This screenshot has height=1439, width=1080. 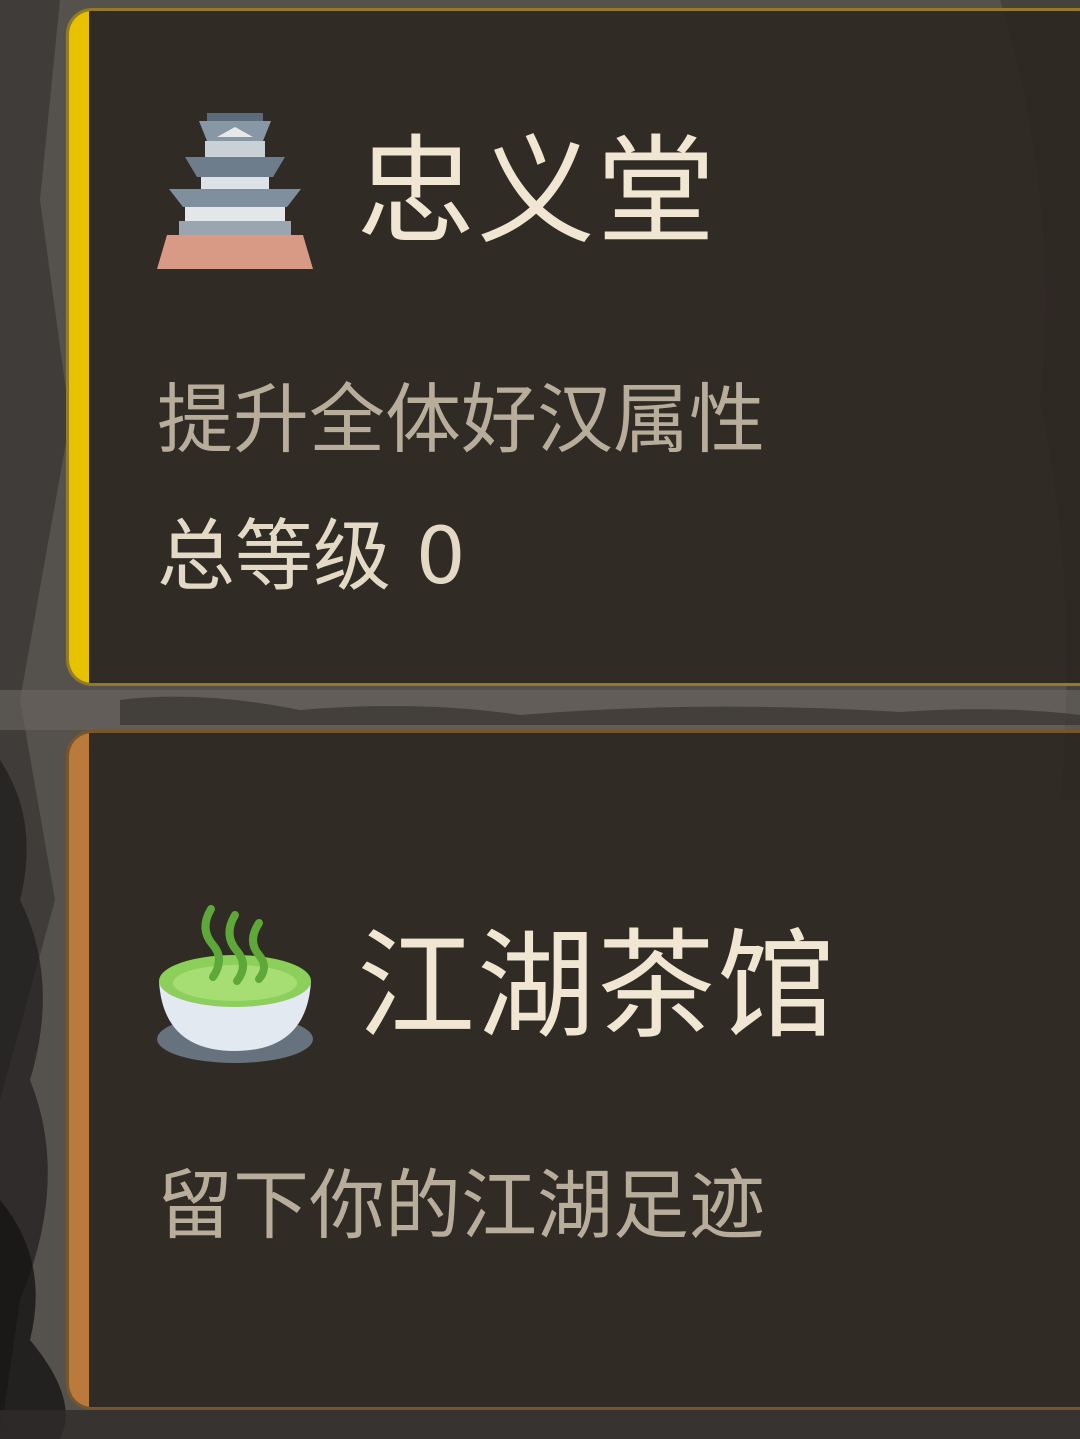 I want to click on card-title: 忠义堂, so click(x=537, y=192).